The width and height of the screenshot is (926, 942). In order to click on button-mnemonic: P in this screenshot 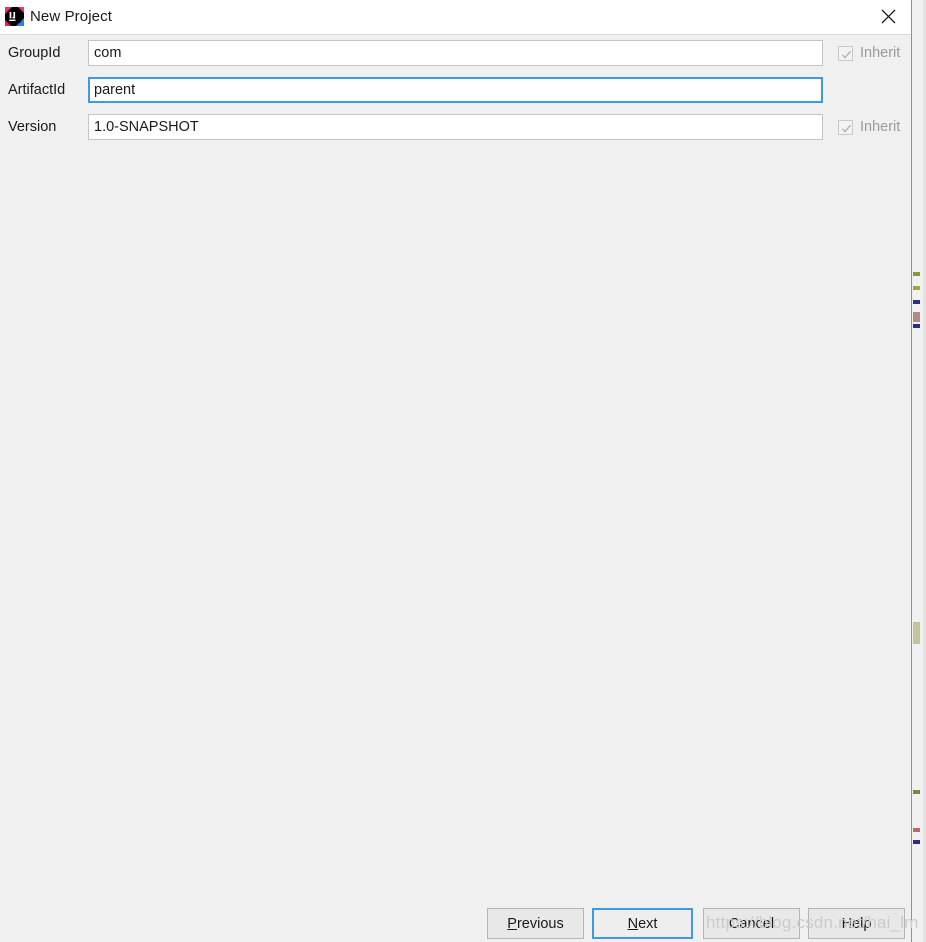, I will do `click(512, 923)`.